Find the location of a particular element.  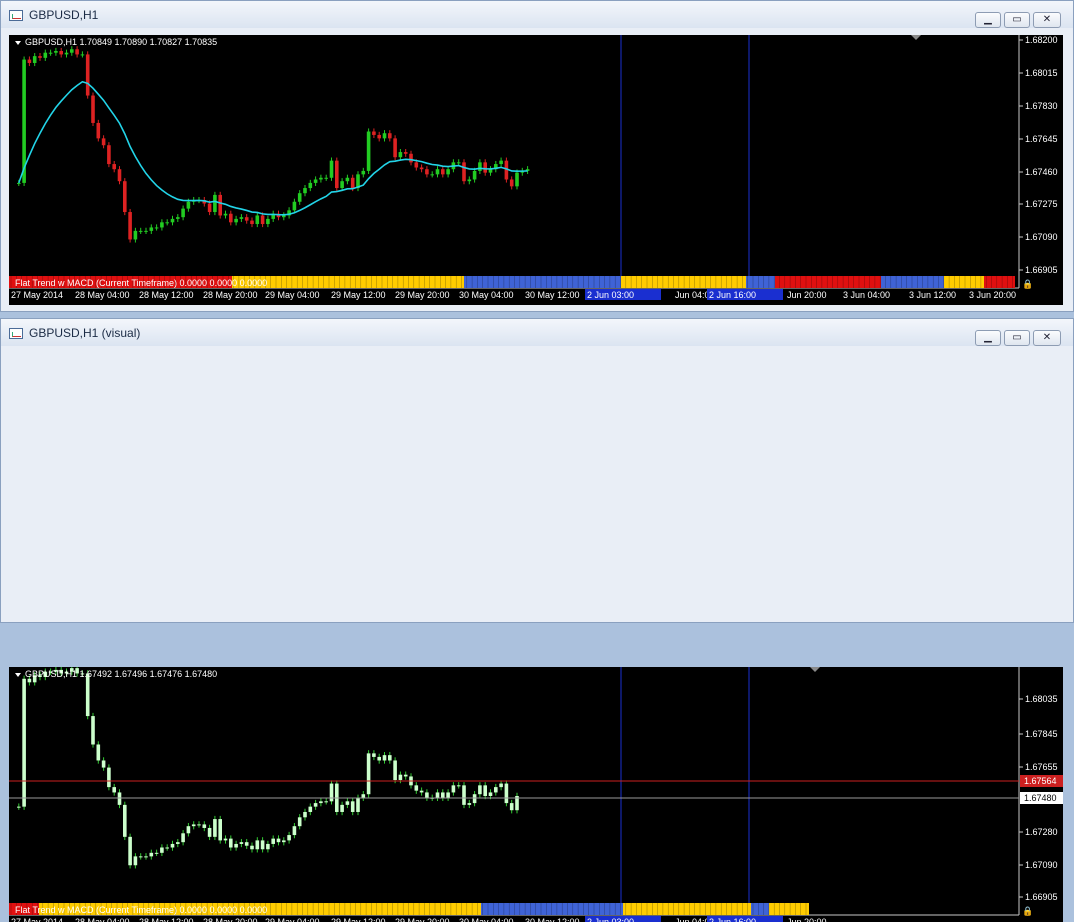

time-label: 29 May 12:00 is located at coordinates (358, 295).